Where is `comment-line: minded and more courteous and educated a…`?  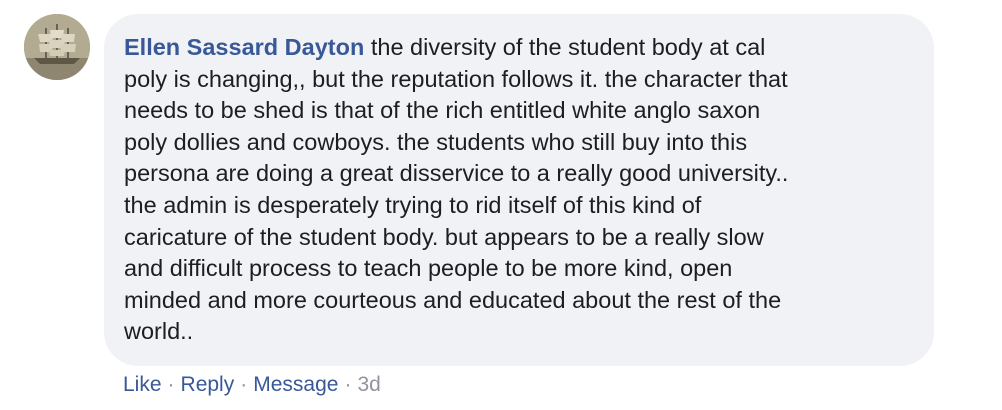
comment-line: minded and more courteous and educated a… is located at coordinates (453, 299).